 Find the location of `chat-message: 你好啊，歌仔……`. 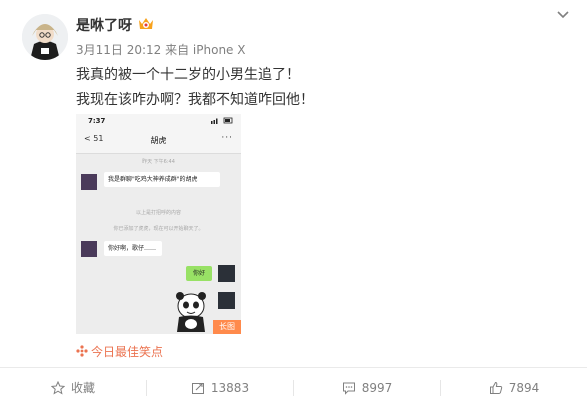

chat-message: 你好啊，歌仔…… is located at coordinates (133, 248).